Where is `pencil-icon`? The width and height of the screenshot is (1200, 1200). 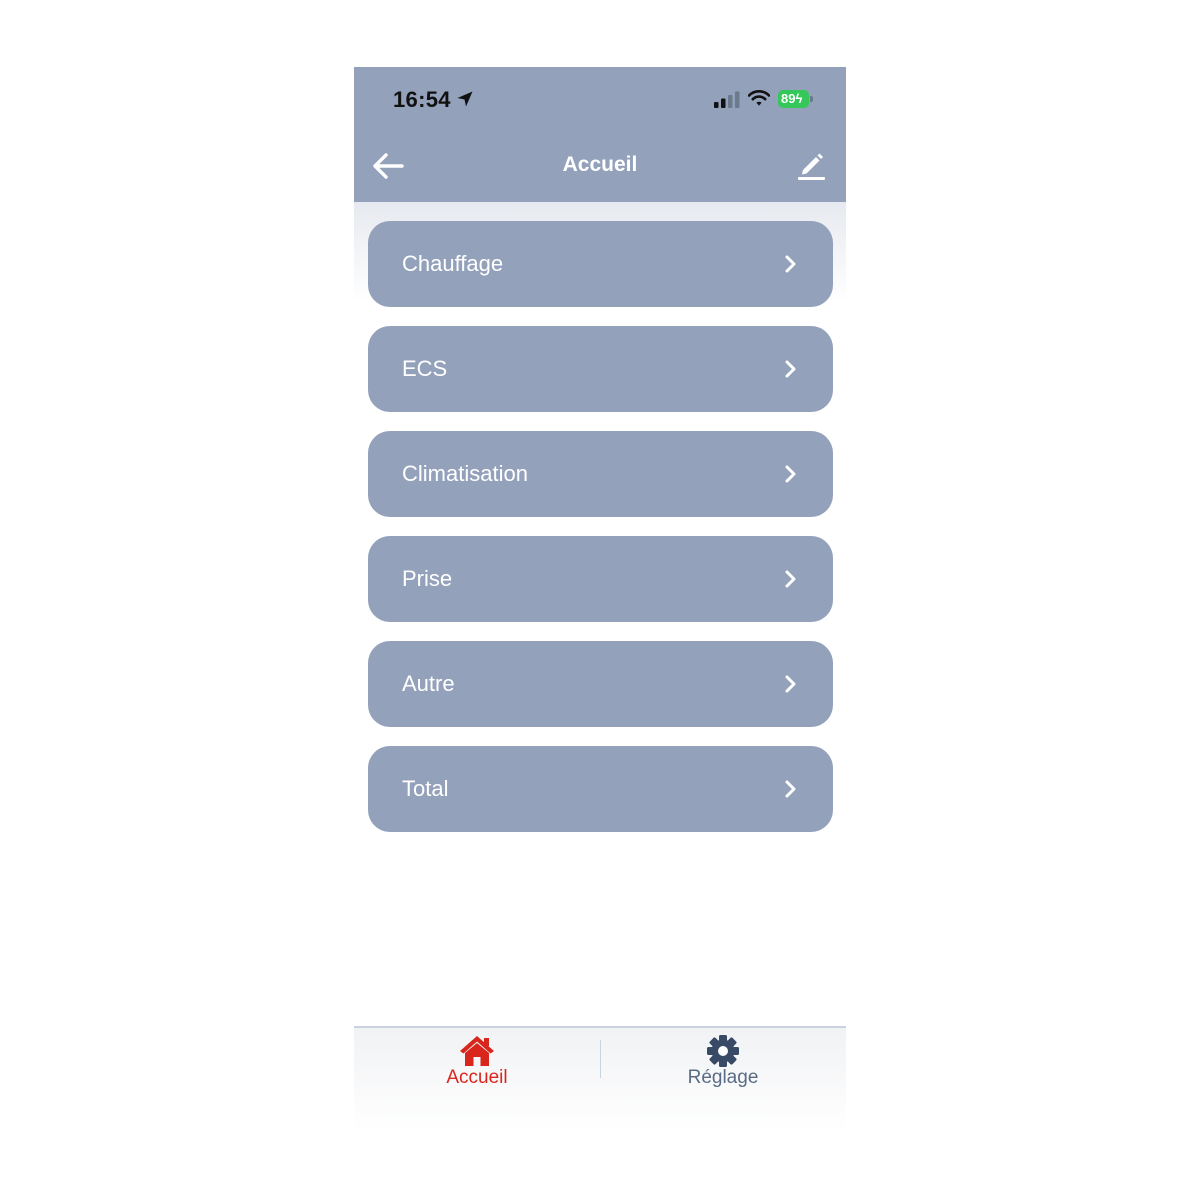
pencil-icon is located at coordinates (811, 166).